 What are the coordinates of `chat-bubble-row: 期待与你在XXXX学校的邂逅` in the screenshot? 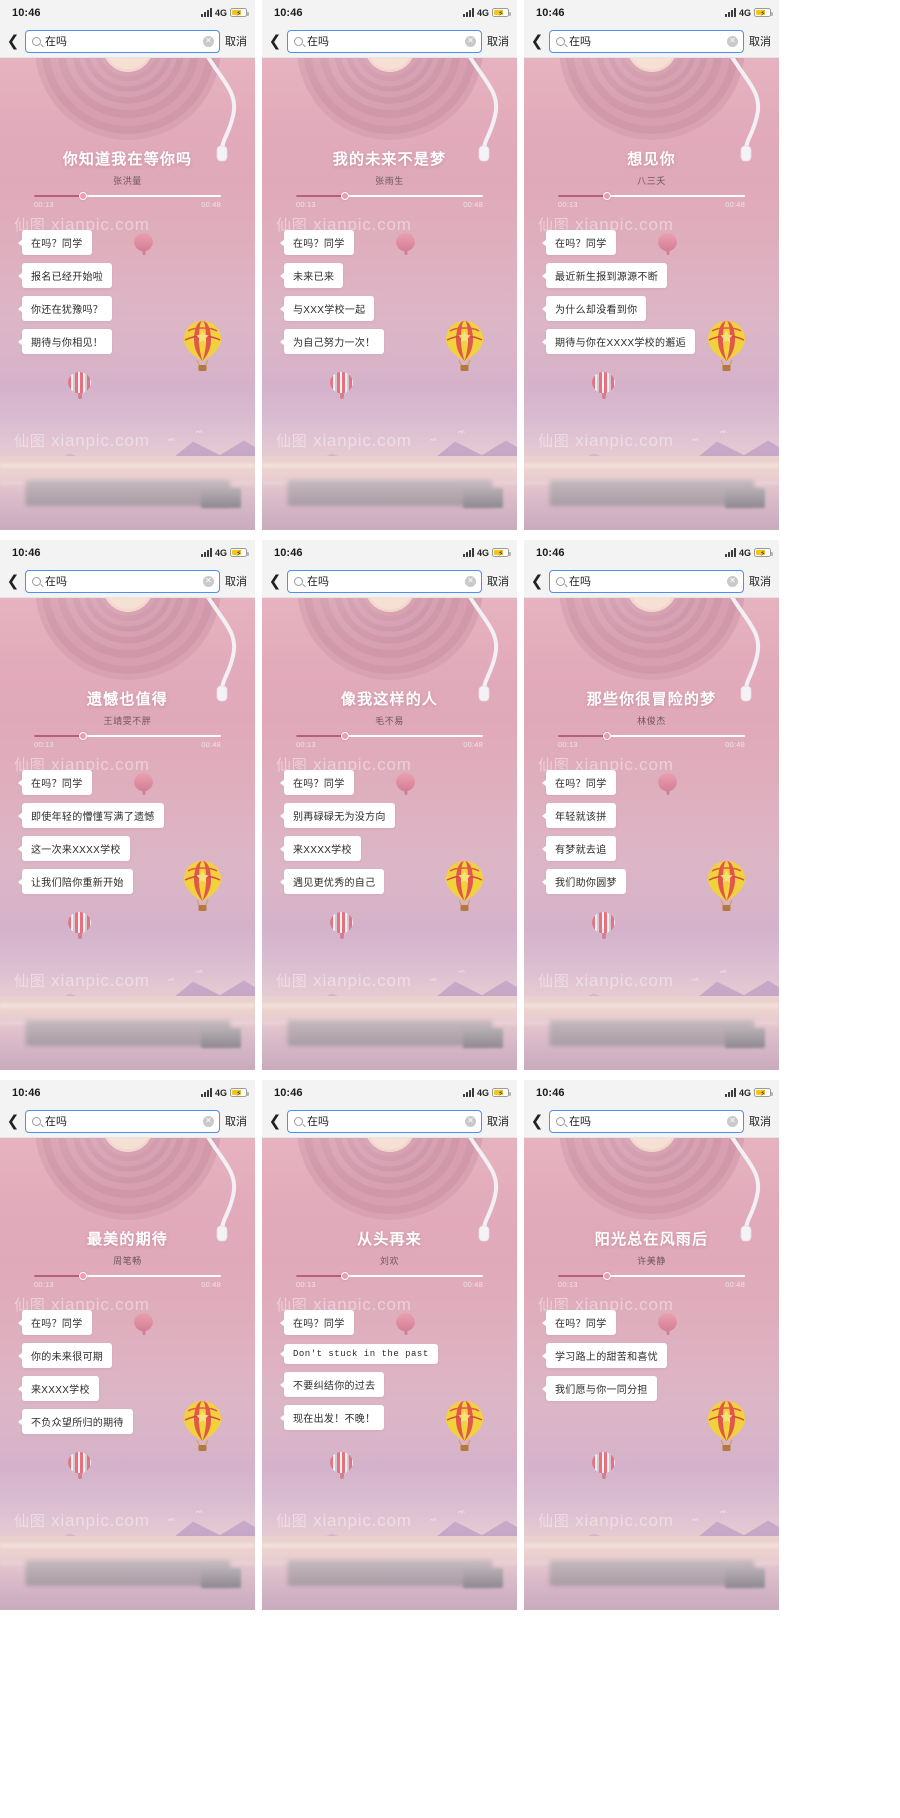 It's located at (620, 345).